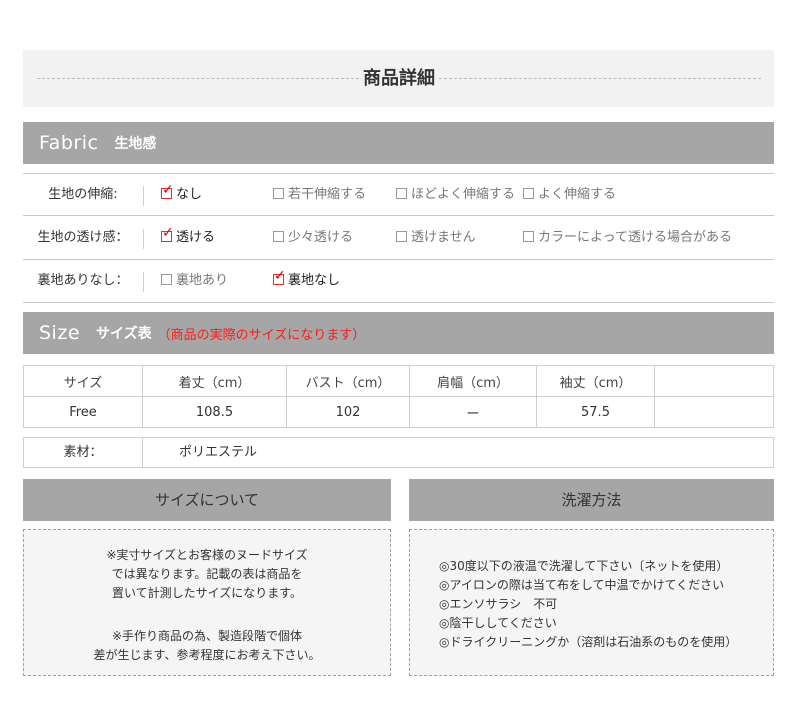  Describe the element at coordinates (313, 238) in the screenshot. I see `option-slightly-sheer: 少々透ける` at that location.